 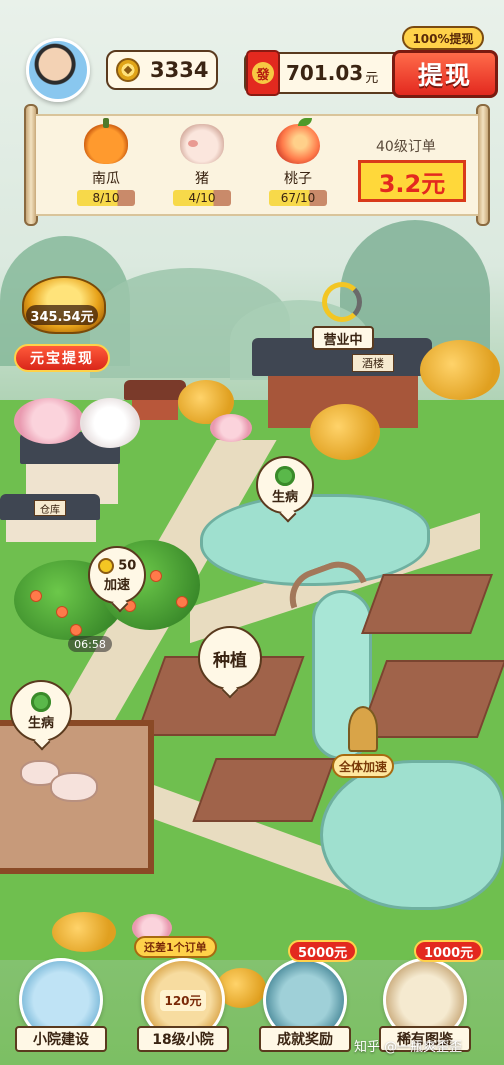 What do you see at coordinates (343, 338) in the screenshot?
I see `shop-status: 营业中` at bounding box center [343, 338].